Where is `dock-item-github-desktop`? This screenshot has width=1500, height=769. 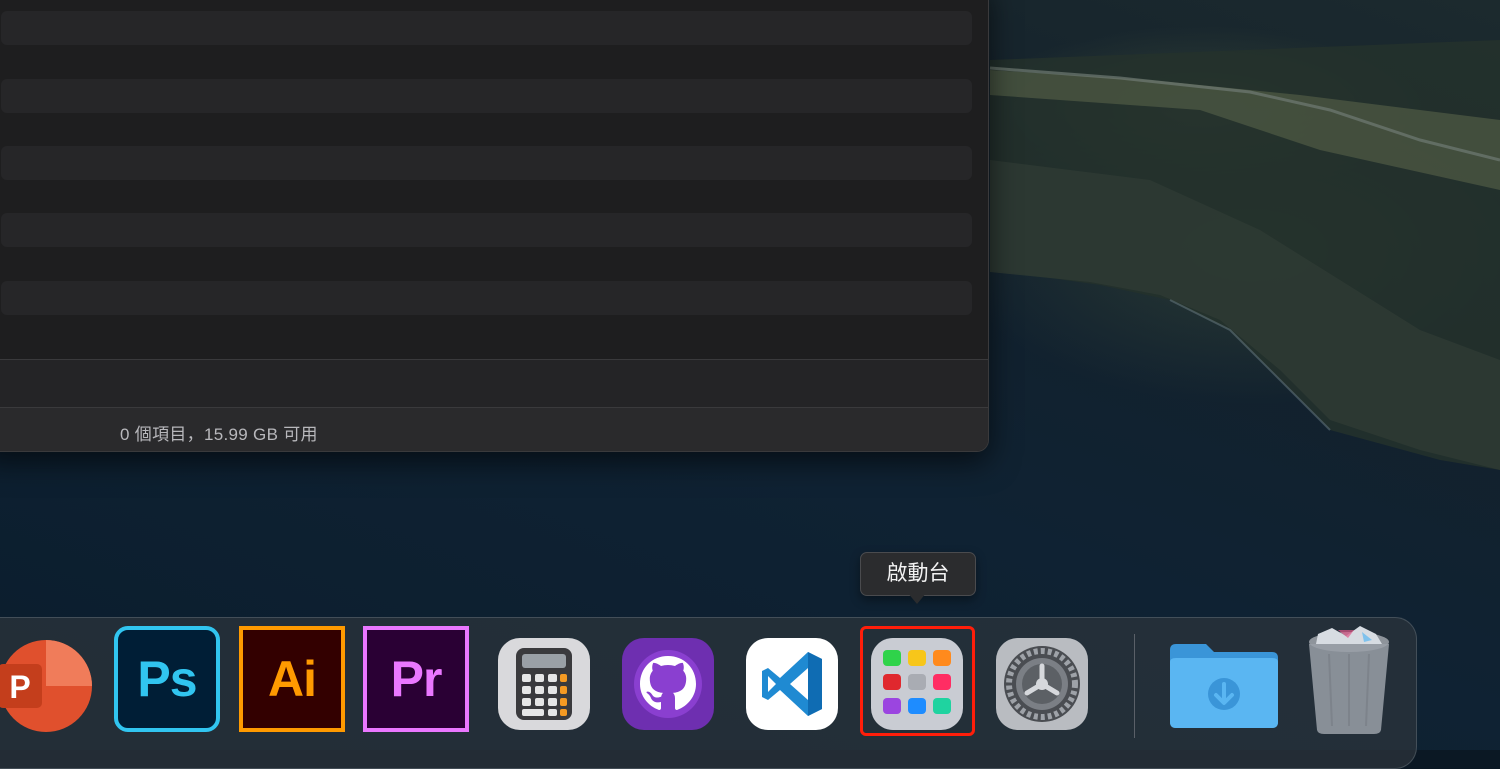
dock-item-github-desktop is located at coordinates (668, 684).